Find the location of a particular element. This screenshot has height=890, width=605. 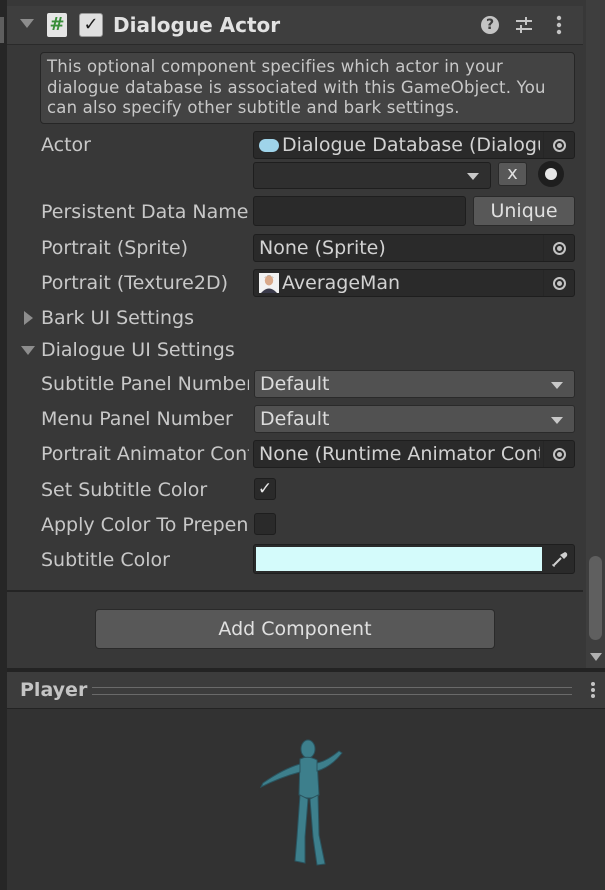

actor-field: Dialogue Database (Dialogue Database) is located at coordinates (414, 145).